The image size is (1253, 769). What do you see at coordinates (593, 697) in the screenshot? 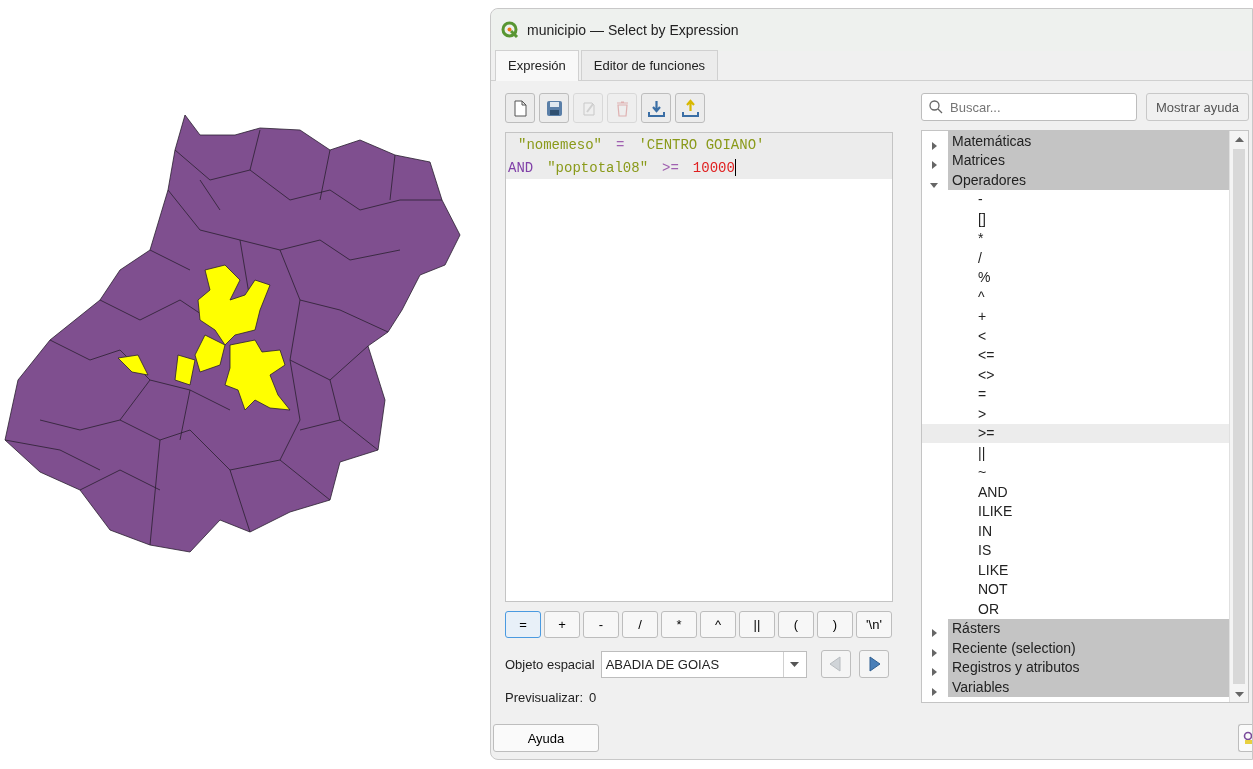
I see `preview-count: 0` at bounding box center [593, 697].